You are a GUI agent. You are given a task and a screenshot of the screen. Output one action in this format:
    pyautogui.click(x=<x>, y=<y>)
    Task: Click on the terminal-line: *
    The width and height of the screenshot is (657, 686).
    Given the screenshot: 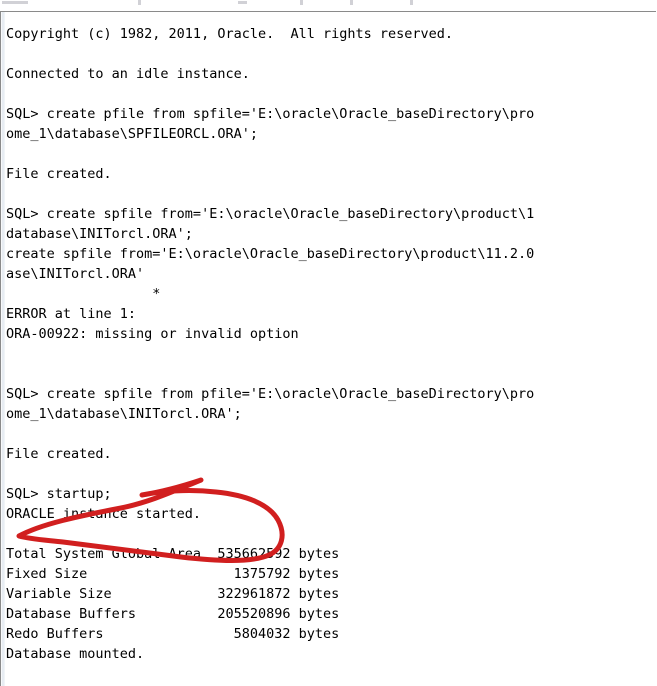 What is the action you would take?
    pyautogui.click(x=83, y=294)
    